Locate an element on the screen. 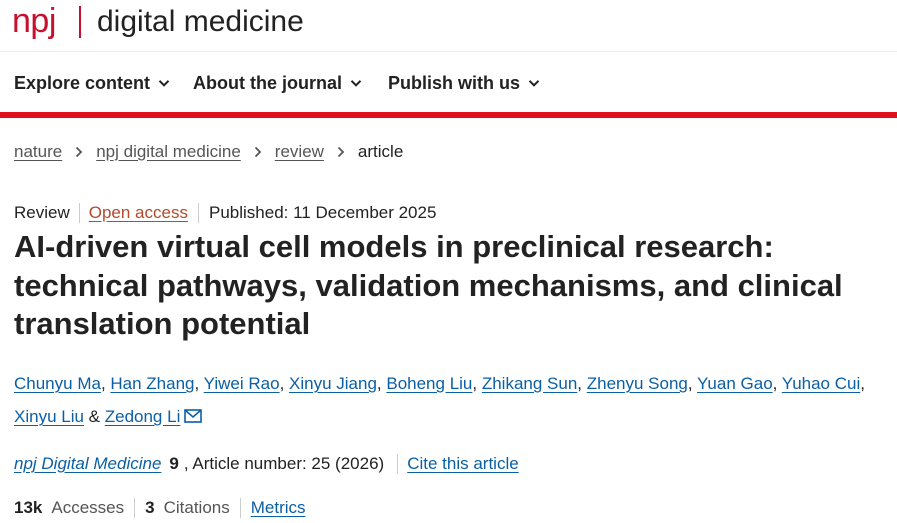  author-link: Xinyu Liu is located at coordinates (49, 416).